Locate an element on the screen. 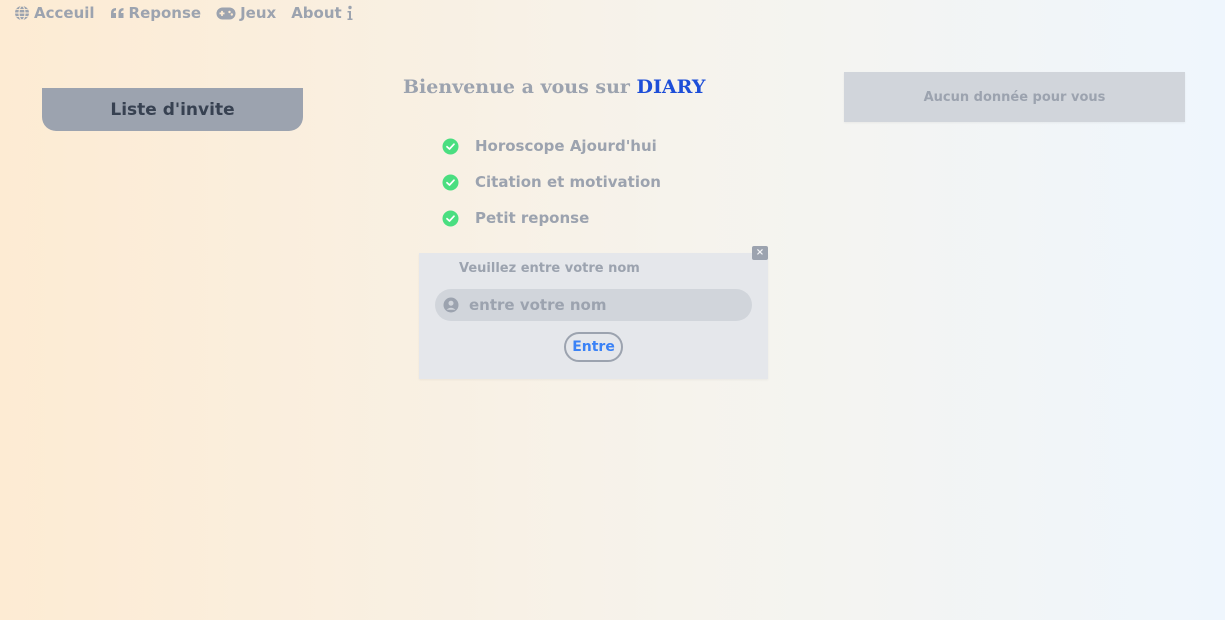  globe-icon is located at coordinates (22, 13).